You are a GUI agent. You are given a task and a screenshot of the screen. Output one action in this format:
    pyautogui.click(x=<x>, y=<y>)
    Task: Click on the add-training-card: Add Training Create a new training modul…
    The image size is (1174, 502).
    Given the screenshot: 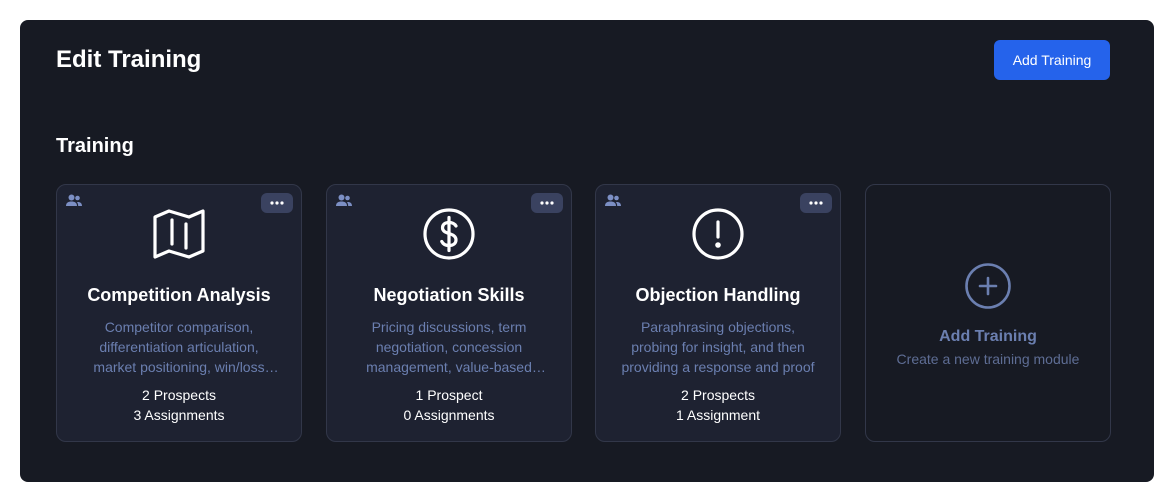 What is the action you would take?
    pyautogui.click(x=988, y=313)
    